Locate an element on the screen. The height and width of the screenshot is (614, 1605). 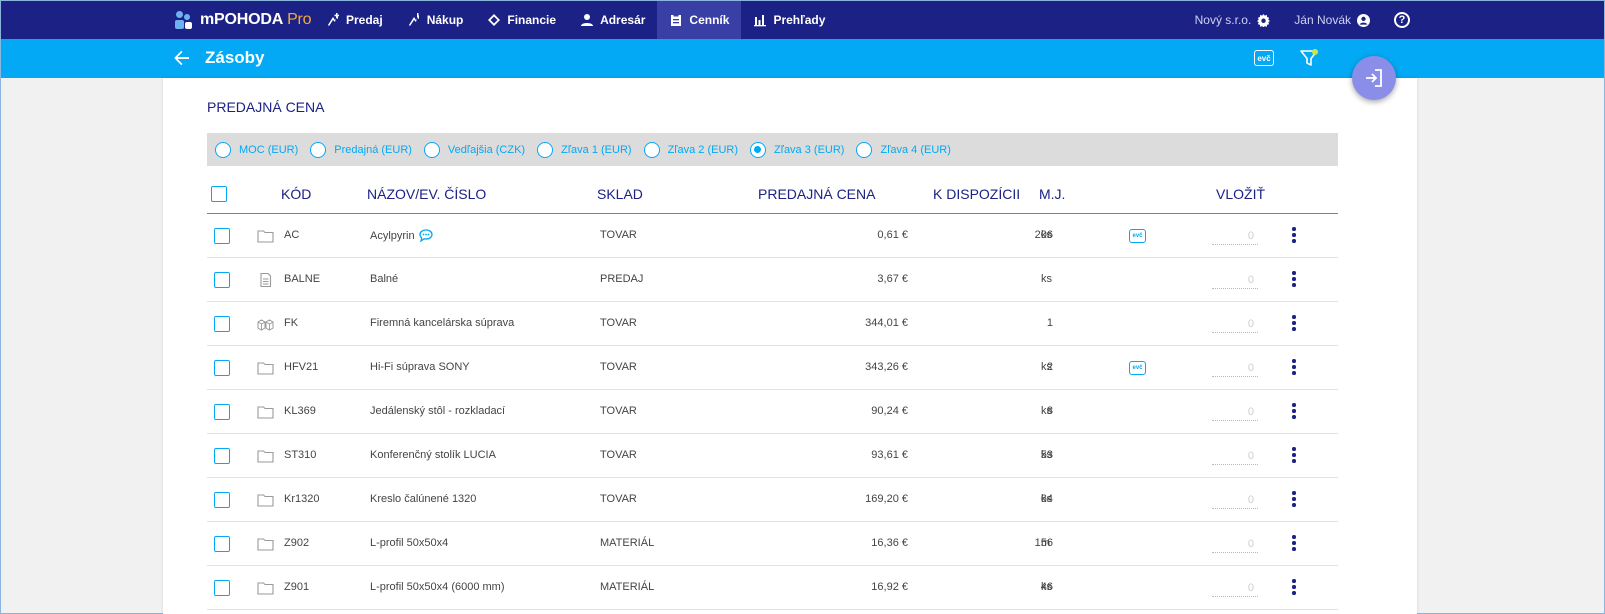
radio-zlava-2: Zľava 2 (EUR) is located at coordinates (690, 149).